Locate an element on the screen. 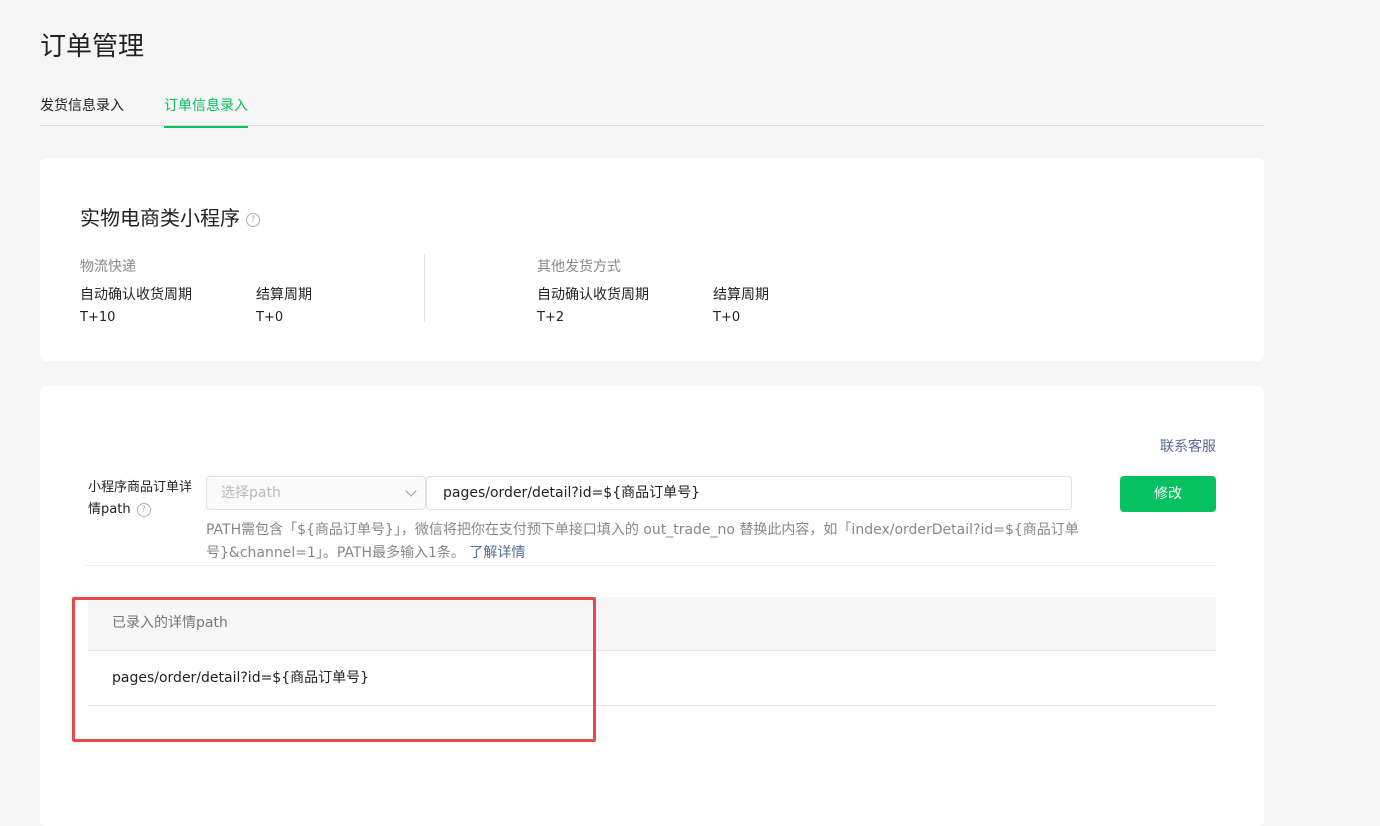 The width and height of the screenshot is (1380, 826). select-placeholder: 选择path is located at coordinates (251, 493).